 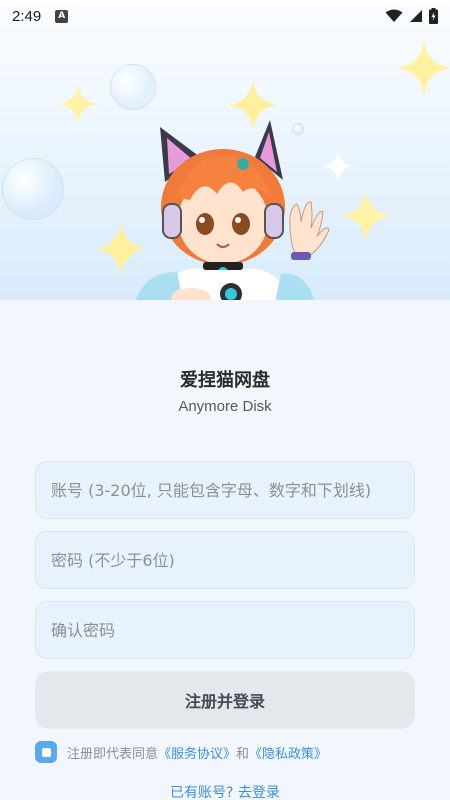 What do you see at coordinates (232, 490) in the screenshot?
I see `account-input` at bounding box center [232, 490].